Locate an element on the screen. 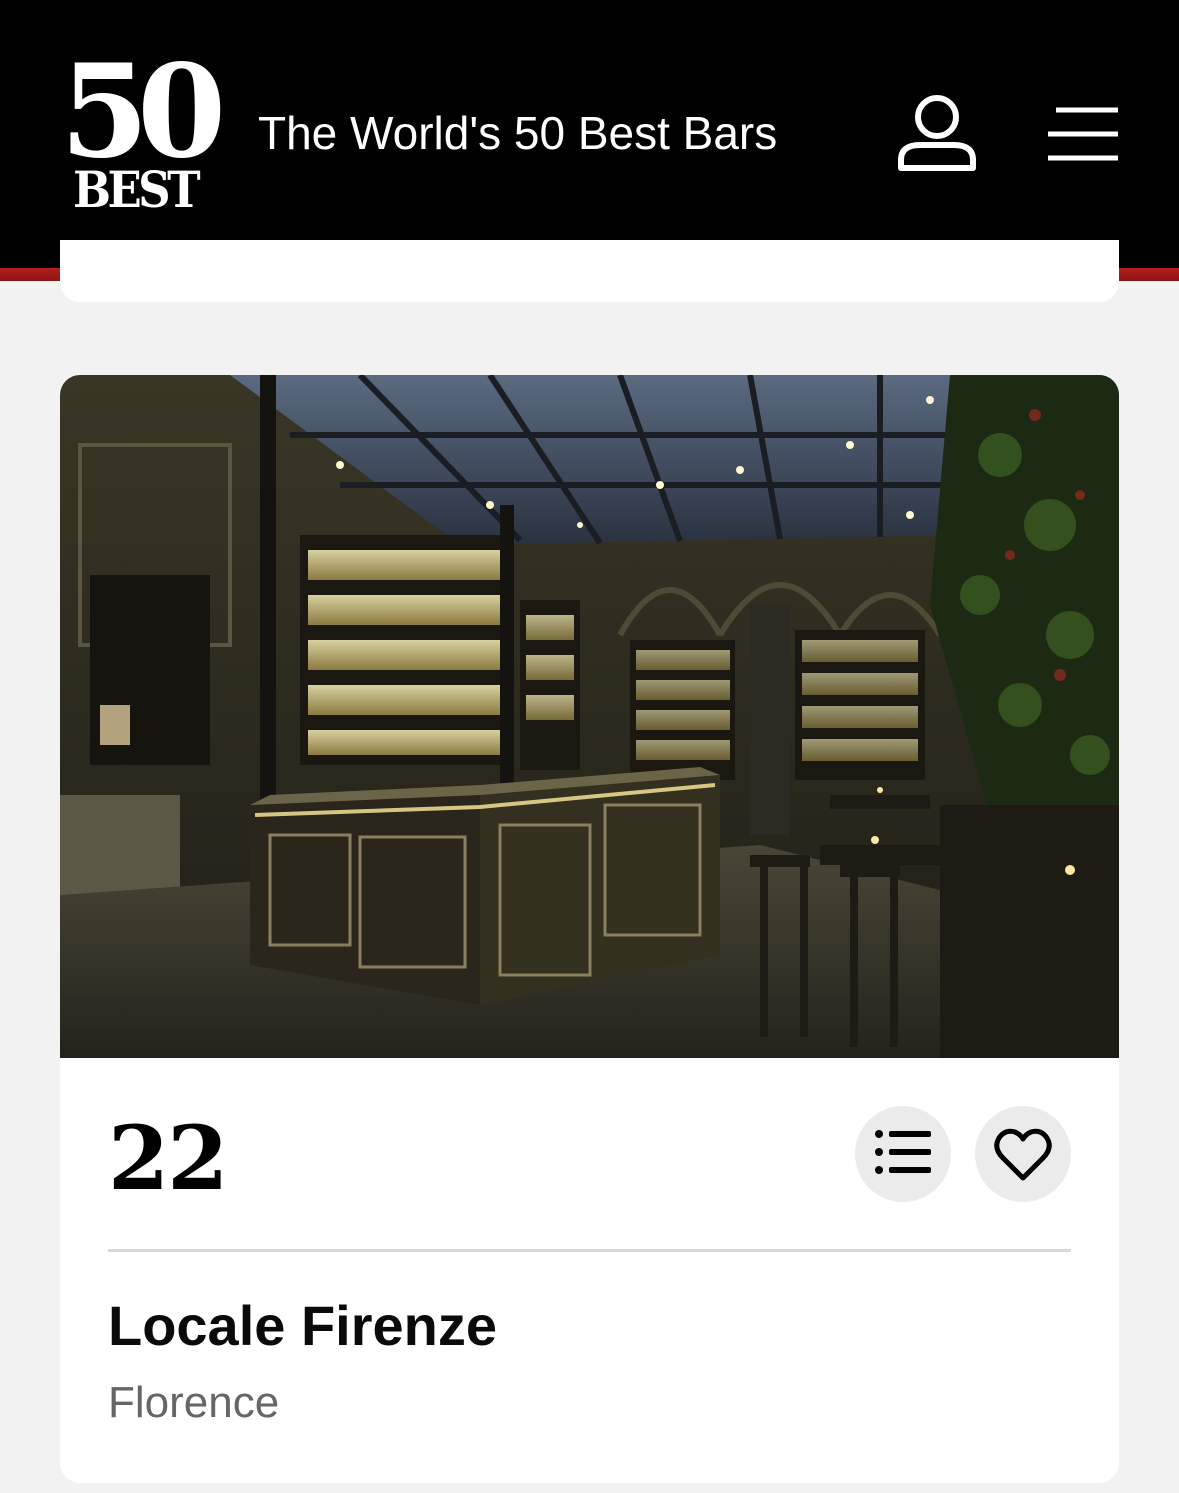 The height and width of the screenshot is (1493, 1179). hamburger-menu-icon is located at coordinates (1083, 134).